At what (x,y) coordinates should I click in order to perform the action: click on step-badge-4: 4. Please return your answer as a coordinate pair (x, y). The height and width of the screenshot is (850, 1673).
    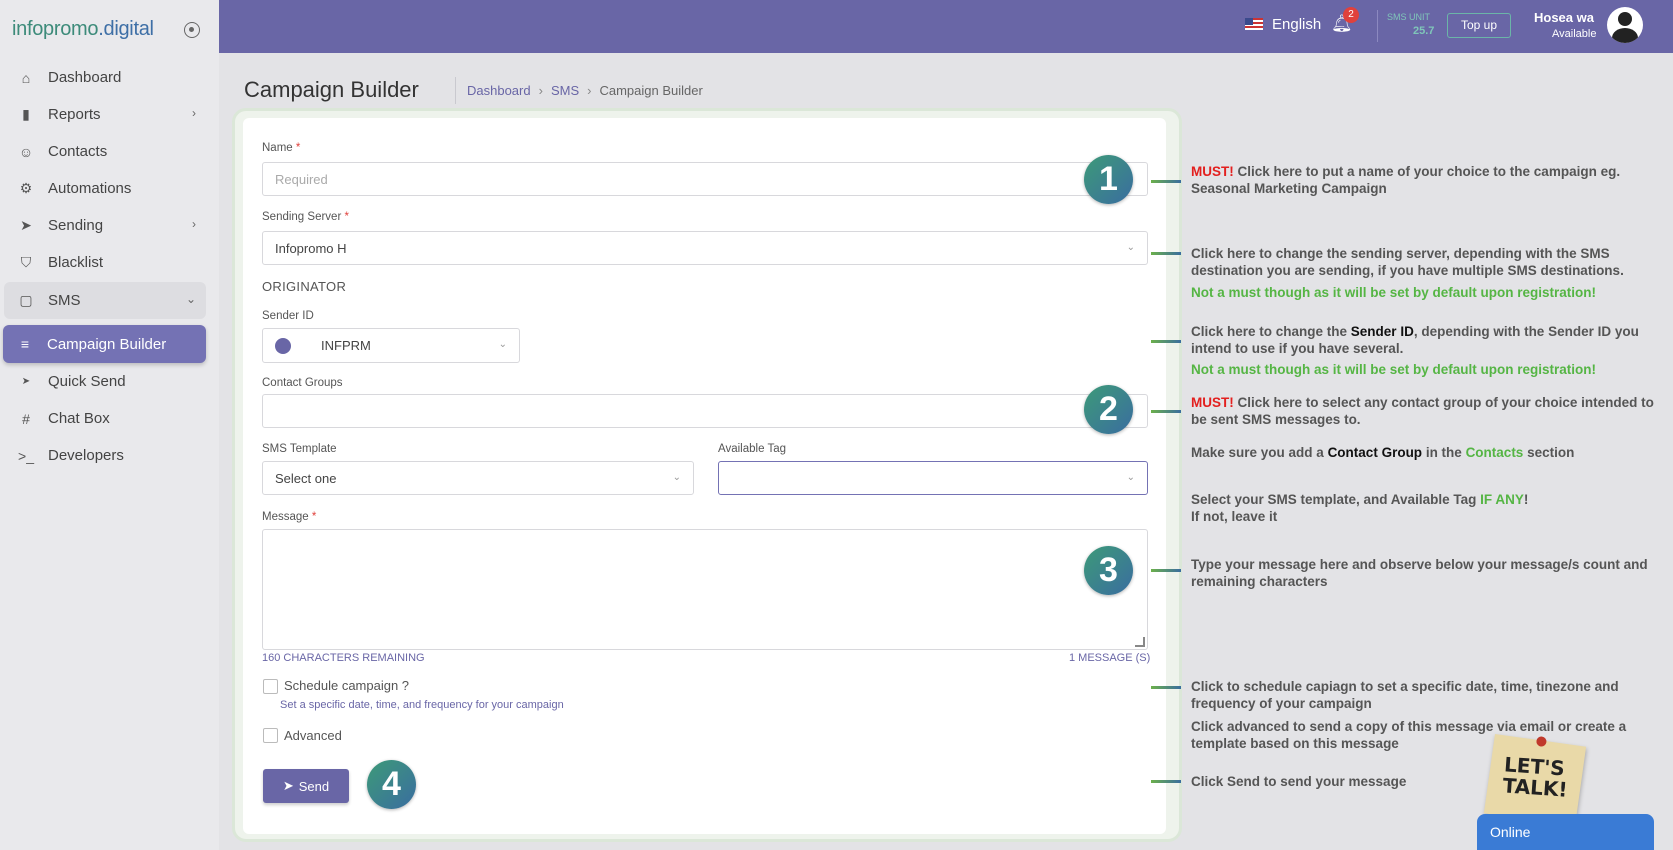
    Looking at the image, I should click on (391, 784).